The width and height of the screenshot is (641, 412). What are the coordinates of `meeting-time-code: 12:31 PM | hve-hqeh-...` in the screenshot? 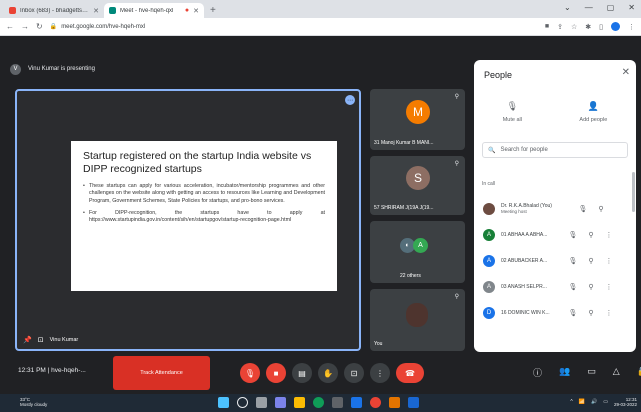 It's located at (52, 370).